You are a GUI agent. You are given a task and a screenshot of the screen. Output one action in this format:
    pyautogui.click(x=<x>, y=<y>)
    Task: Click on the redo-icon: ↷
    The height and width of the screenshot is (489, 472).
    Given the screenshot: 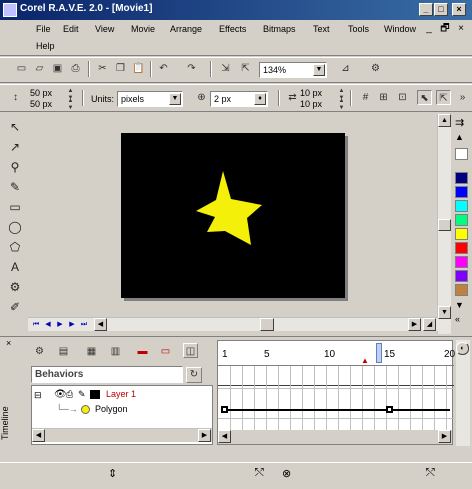 What is the action you would take?
    pyautogui.click(x=191, y=68)
    